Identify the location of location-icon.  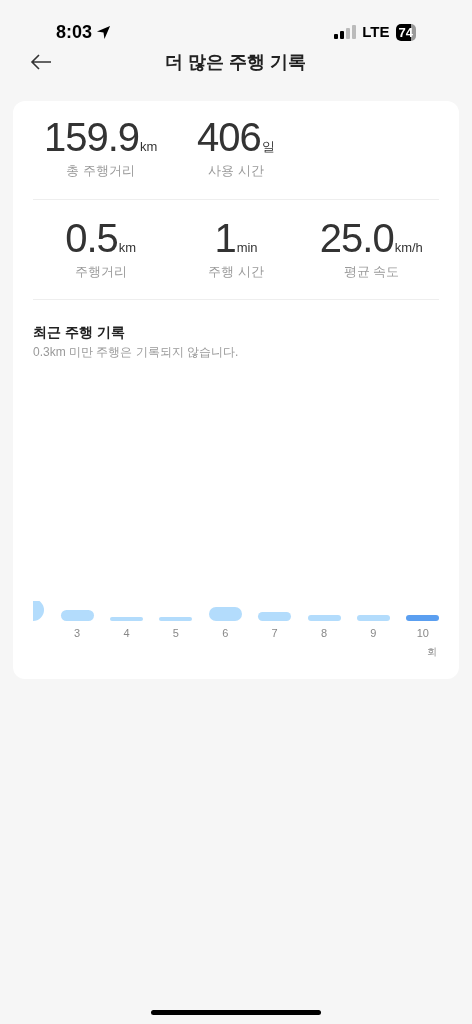
(104, 32).